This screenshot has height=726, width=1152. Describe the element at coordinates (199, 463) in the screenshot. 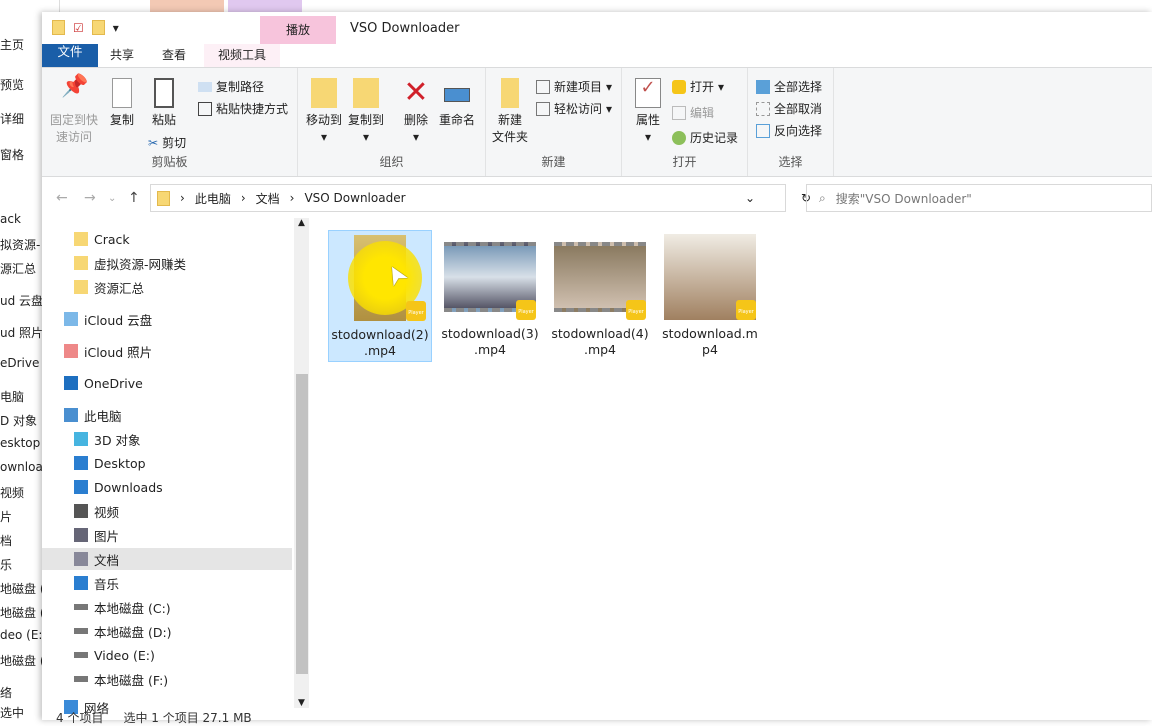

I see `tree-item: Desktop` at that location.